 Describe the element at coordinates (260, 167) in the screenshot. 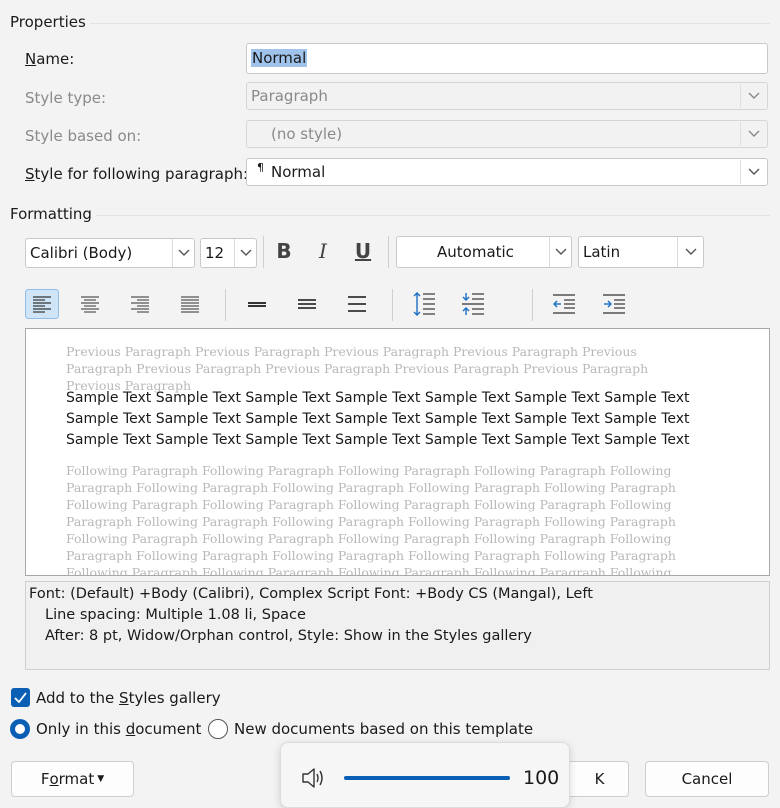

I see `paragraph-mark-icon: ¶` at that location.